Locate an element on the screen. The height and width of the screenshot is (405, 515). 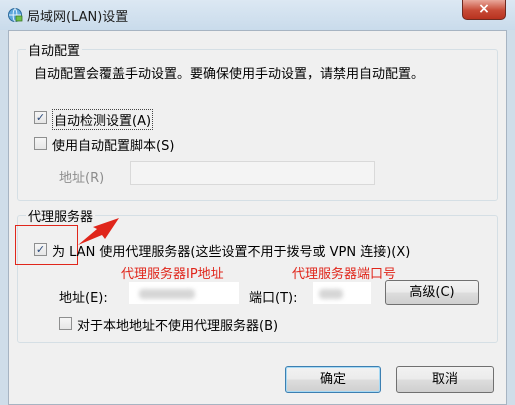
proxy-address-input is located at coordinates (184, 293).